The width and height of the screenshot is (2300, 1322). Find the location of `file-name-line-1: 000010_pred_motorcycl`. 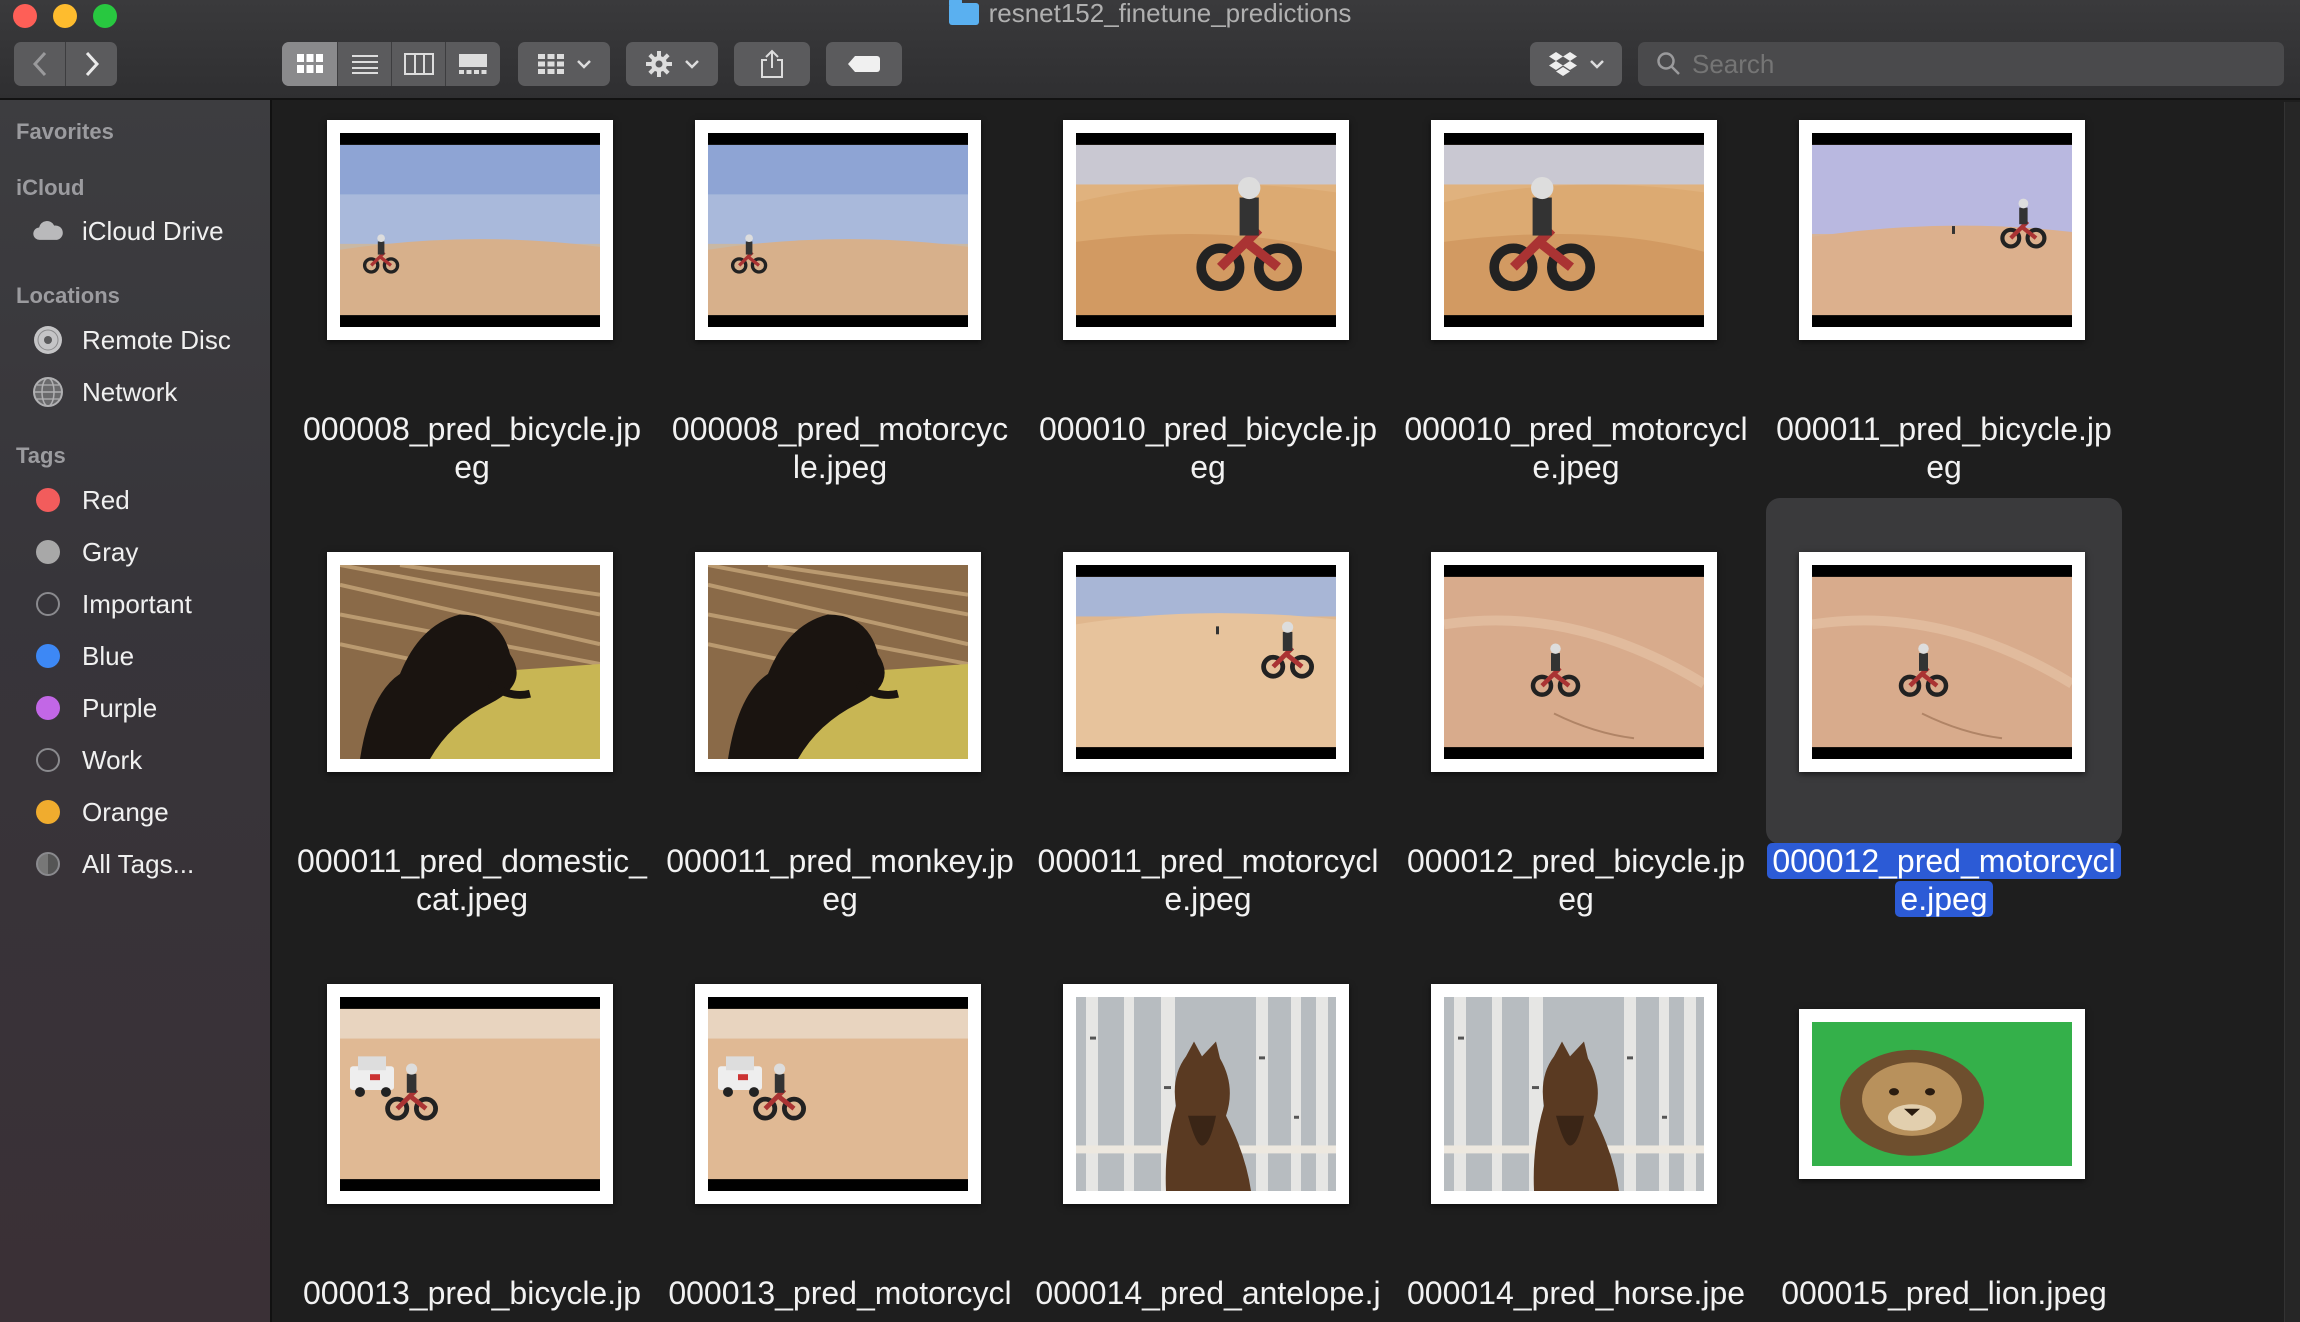

file-name-line-1: 000010_pred_motorcycl is located at coordinates (1576, 429).